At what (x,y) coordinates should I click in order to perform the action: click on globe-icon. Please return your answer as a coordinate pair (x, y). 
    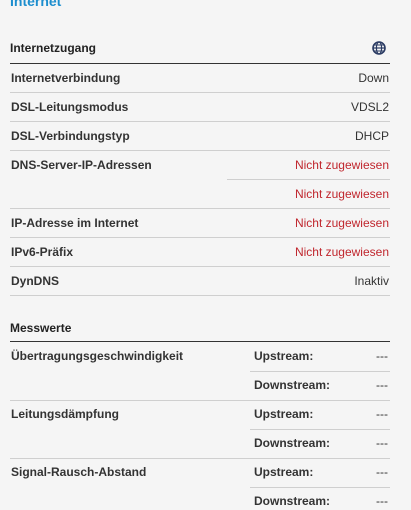
    Looking at the image, I should click on (379, 48).